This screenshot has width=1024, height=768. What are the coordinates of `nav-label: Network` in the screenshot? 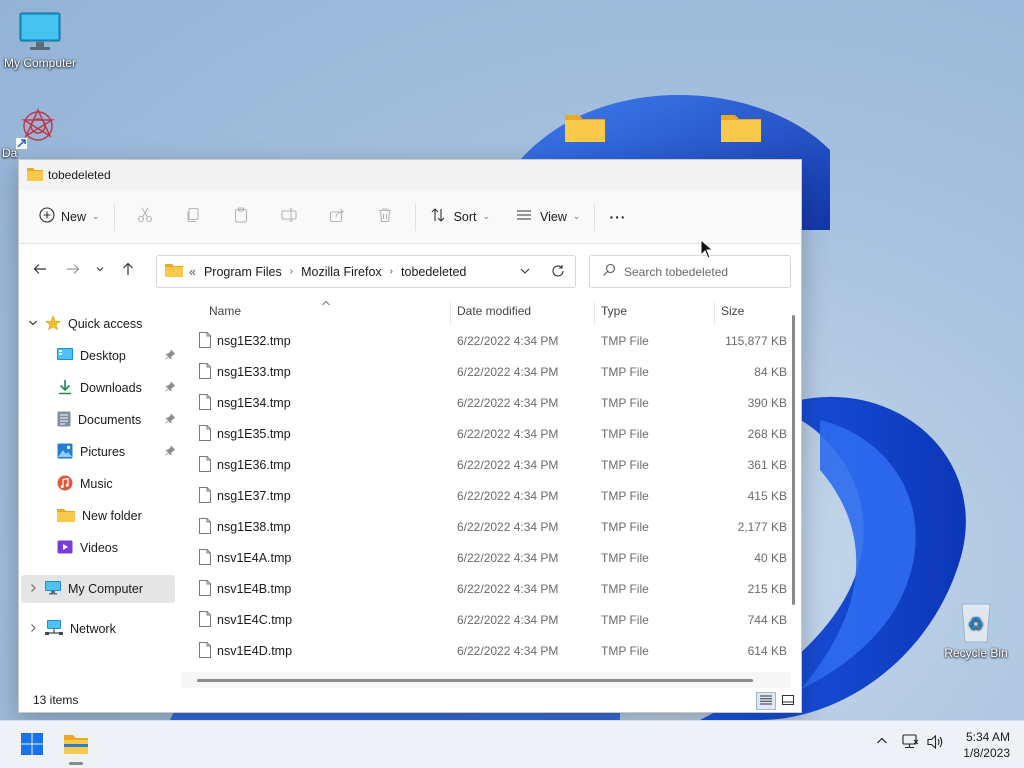 It's located at (93, 629).